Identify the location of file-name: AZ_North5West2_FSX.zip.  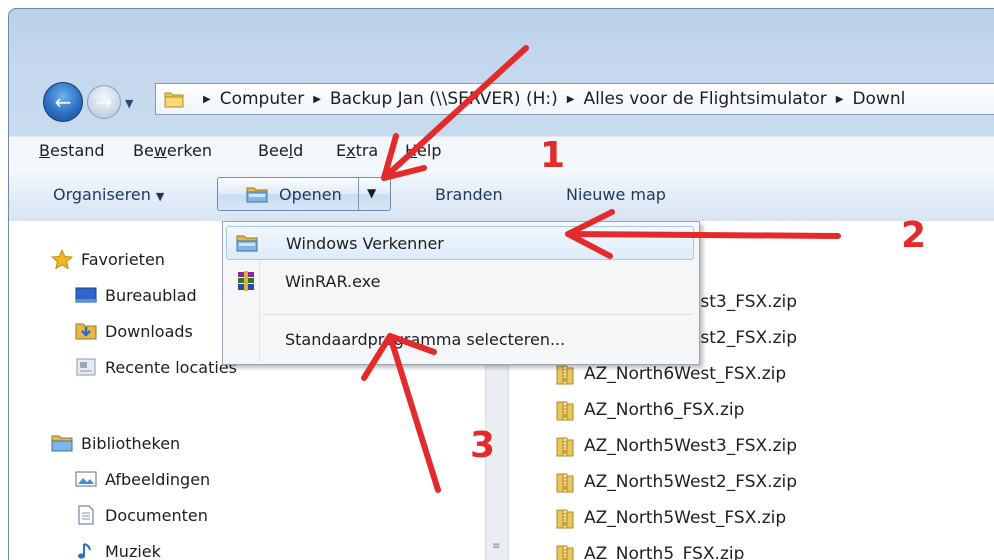
(690, 482).